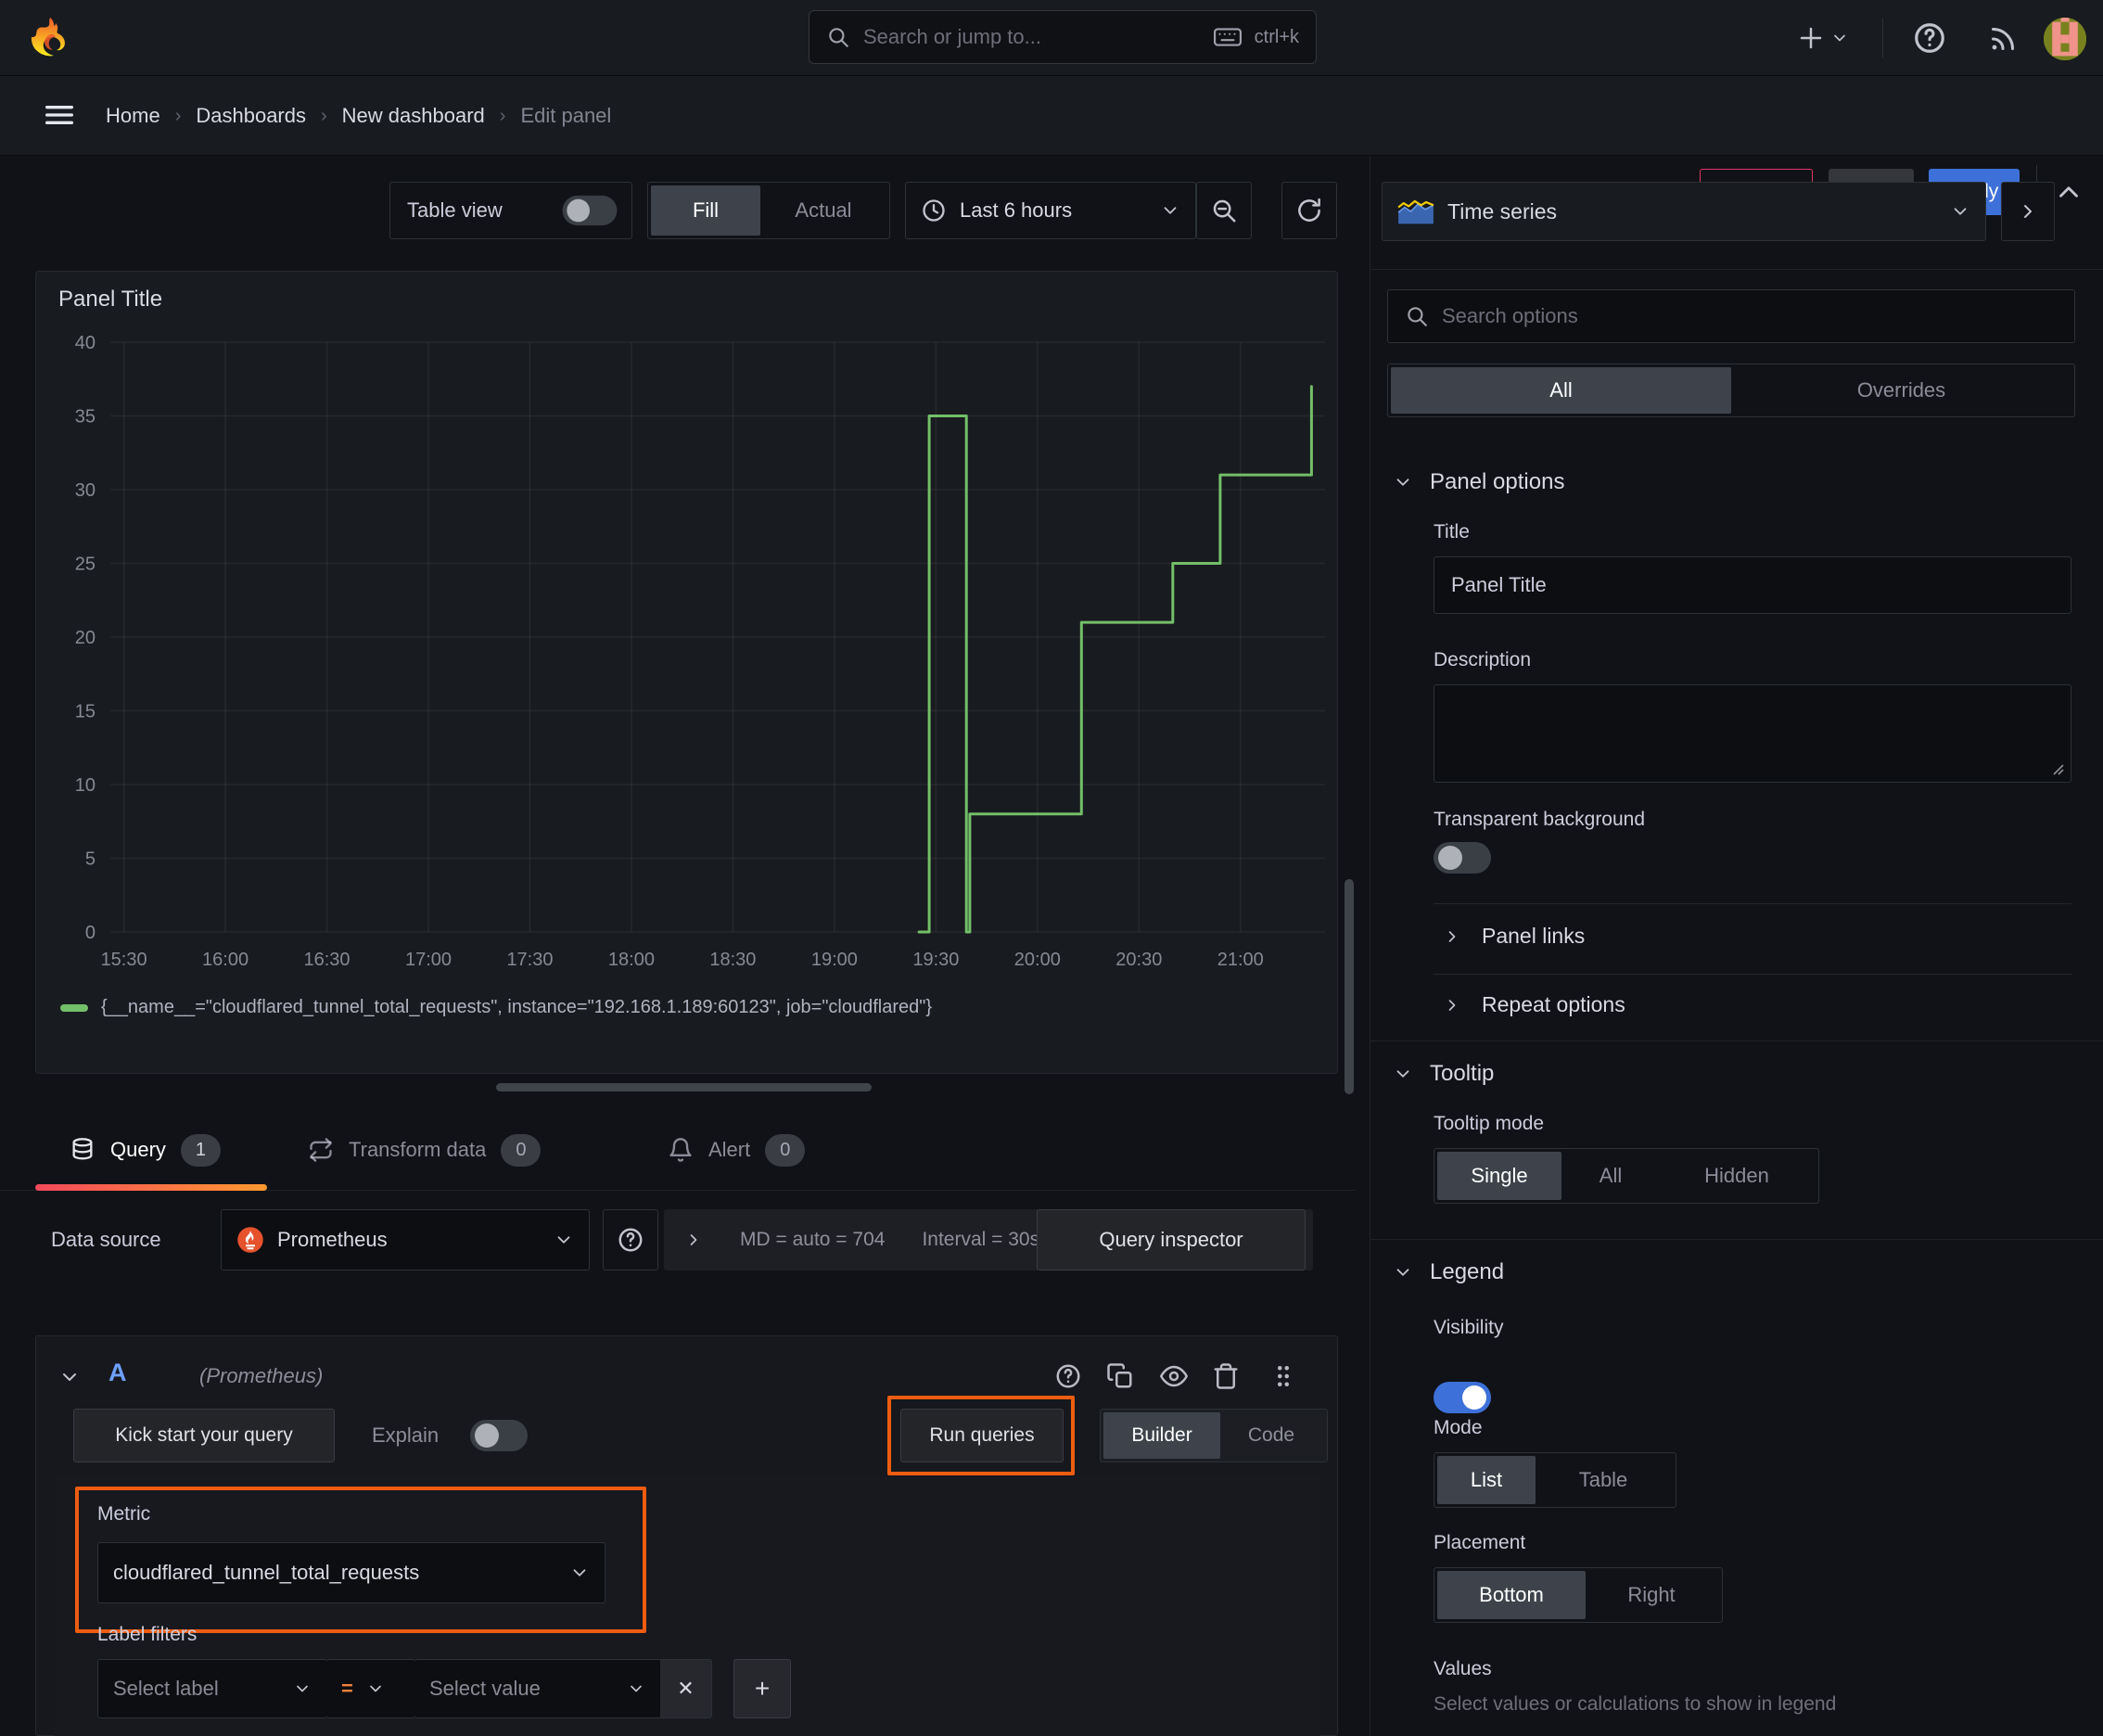 The width and height of the screenshot is (2103, 1736). I want to click on legend-table-option: Table, so click(1603, 1480).